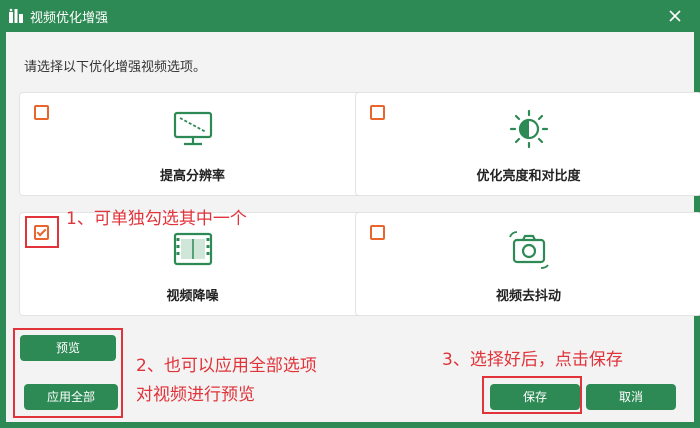 The height and width of the screenshot is (428, 700). I want to click on window-title: 视频优化增强, so click(69, 18).